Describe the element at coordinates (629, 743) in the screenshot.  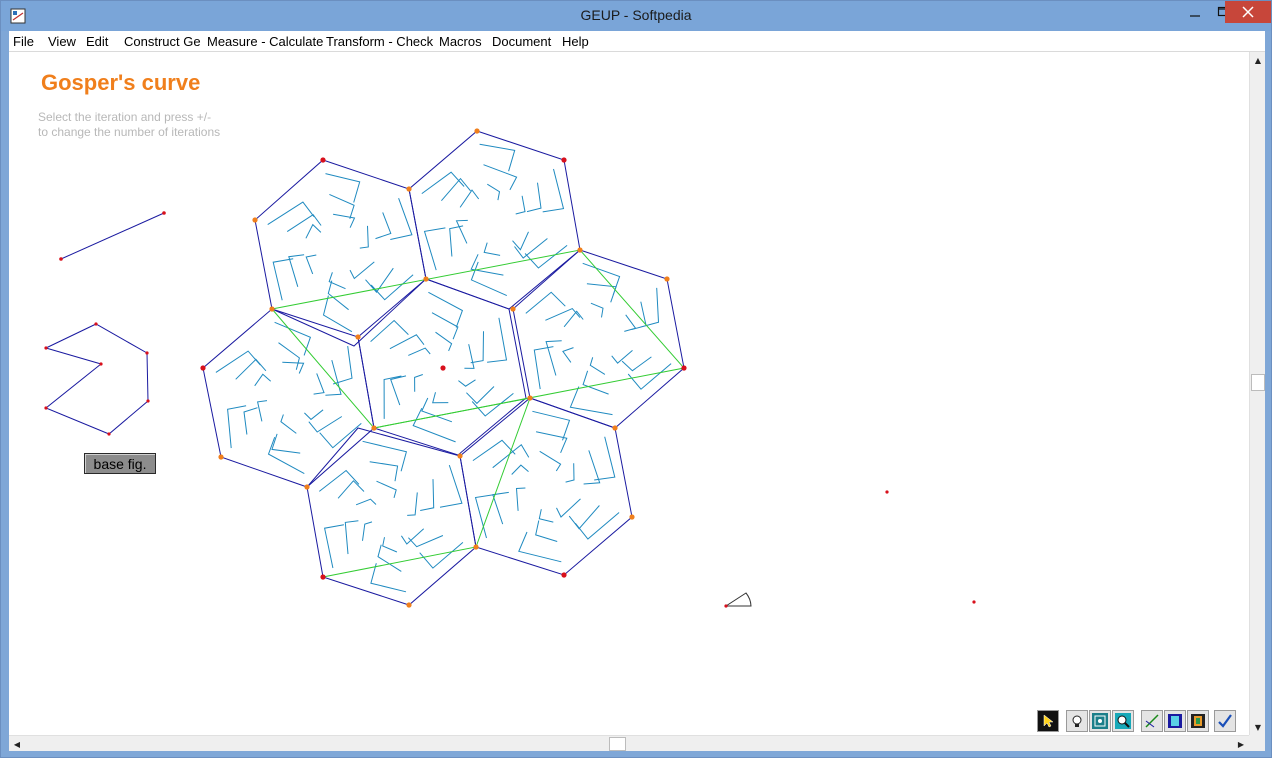
I see `horizontal-scrollbar: ◀ ▶` at that location.